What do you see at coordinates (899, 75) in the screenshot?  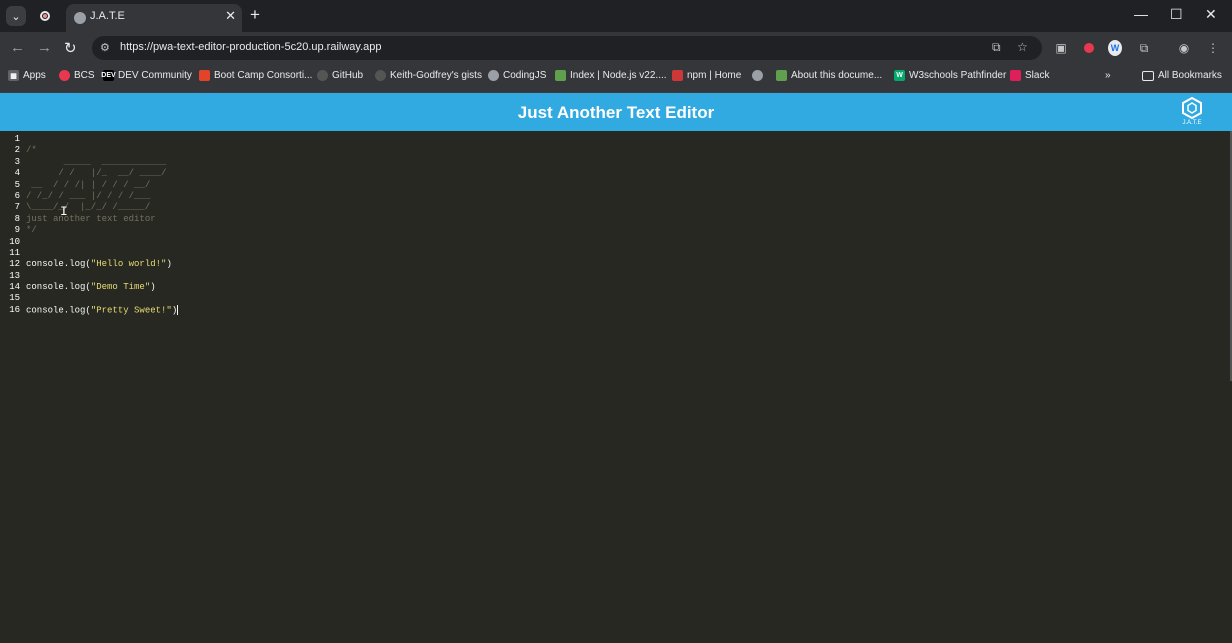 I see `w3schools-icon: W` at bounding box center [899, 75].